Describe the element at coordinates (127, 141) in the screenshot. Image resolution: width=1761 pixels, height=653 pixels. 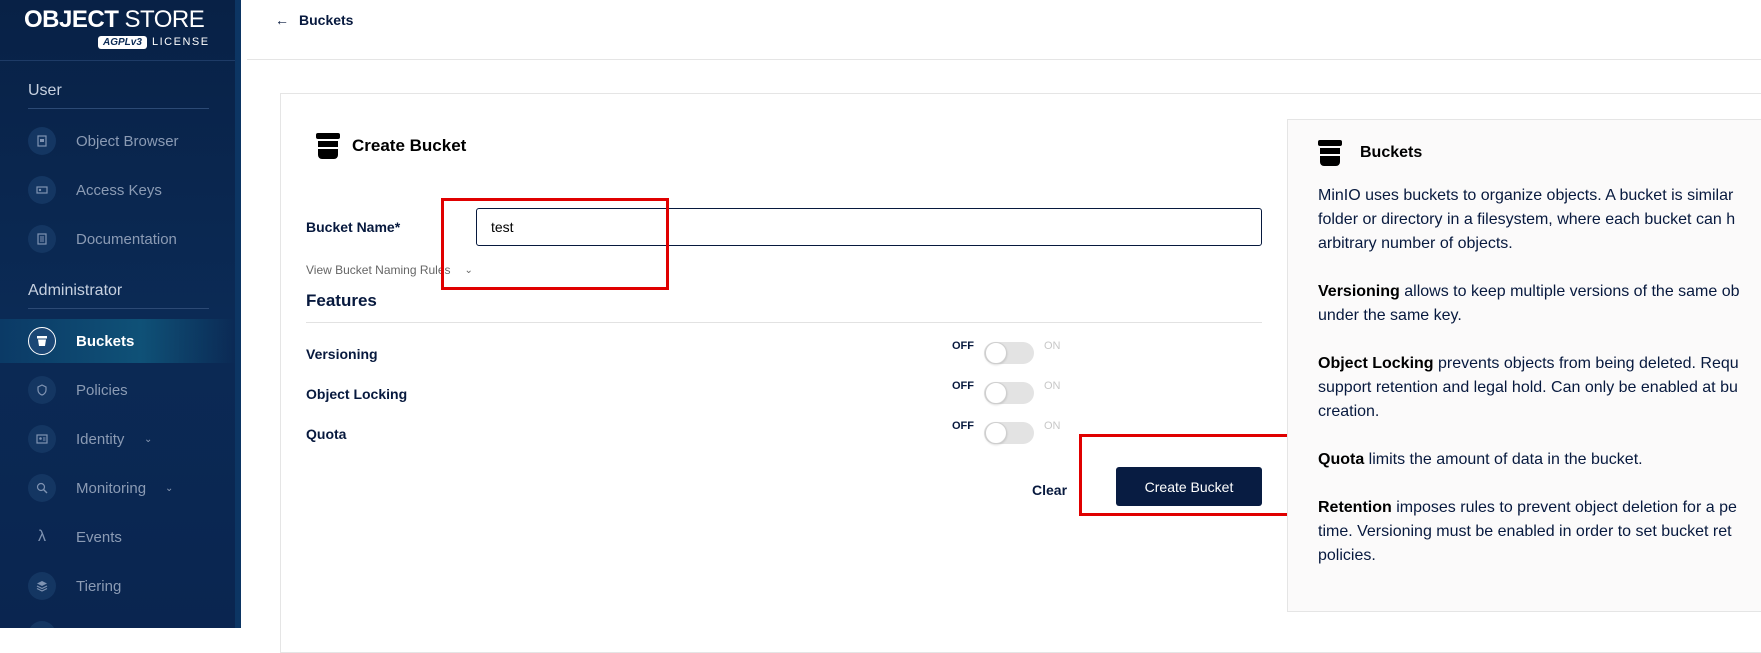
I see `sidebar-item-label: Object Browser` at that location.